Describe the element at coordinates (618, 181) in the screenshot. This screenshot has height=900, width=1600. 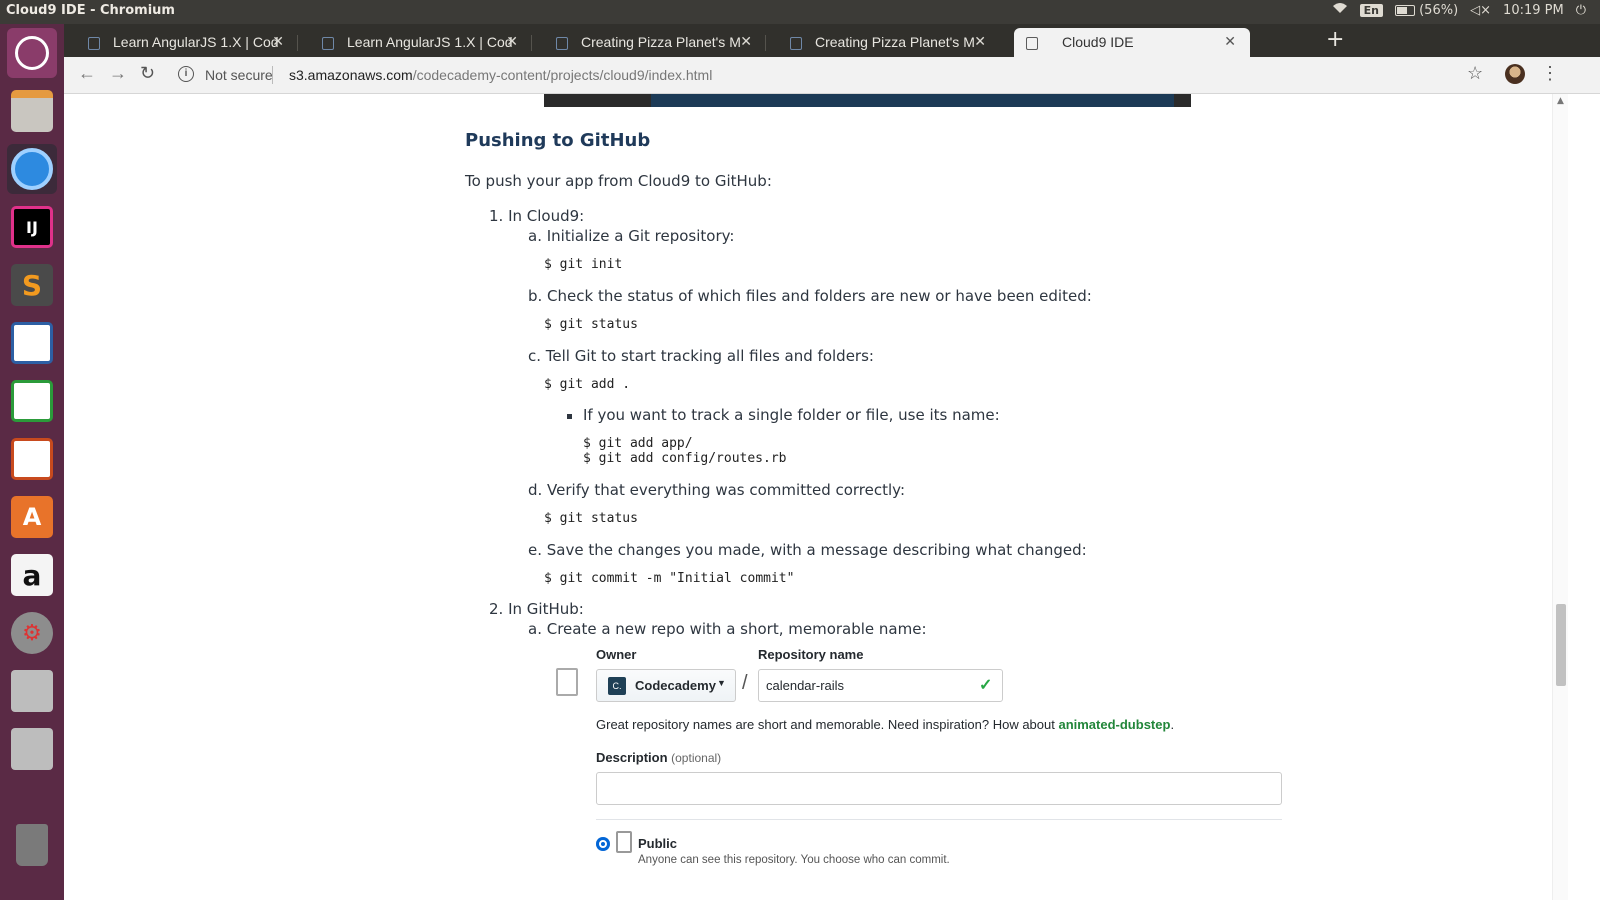
I see `intro-paragraph: To push your app from Cloud9 to GitHub:` at that location.